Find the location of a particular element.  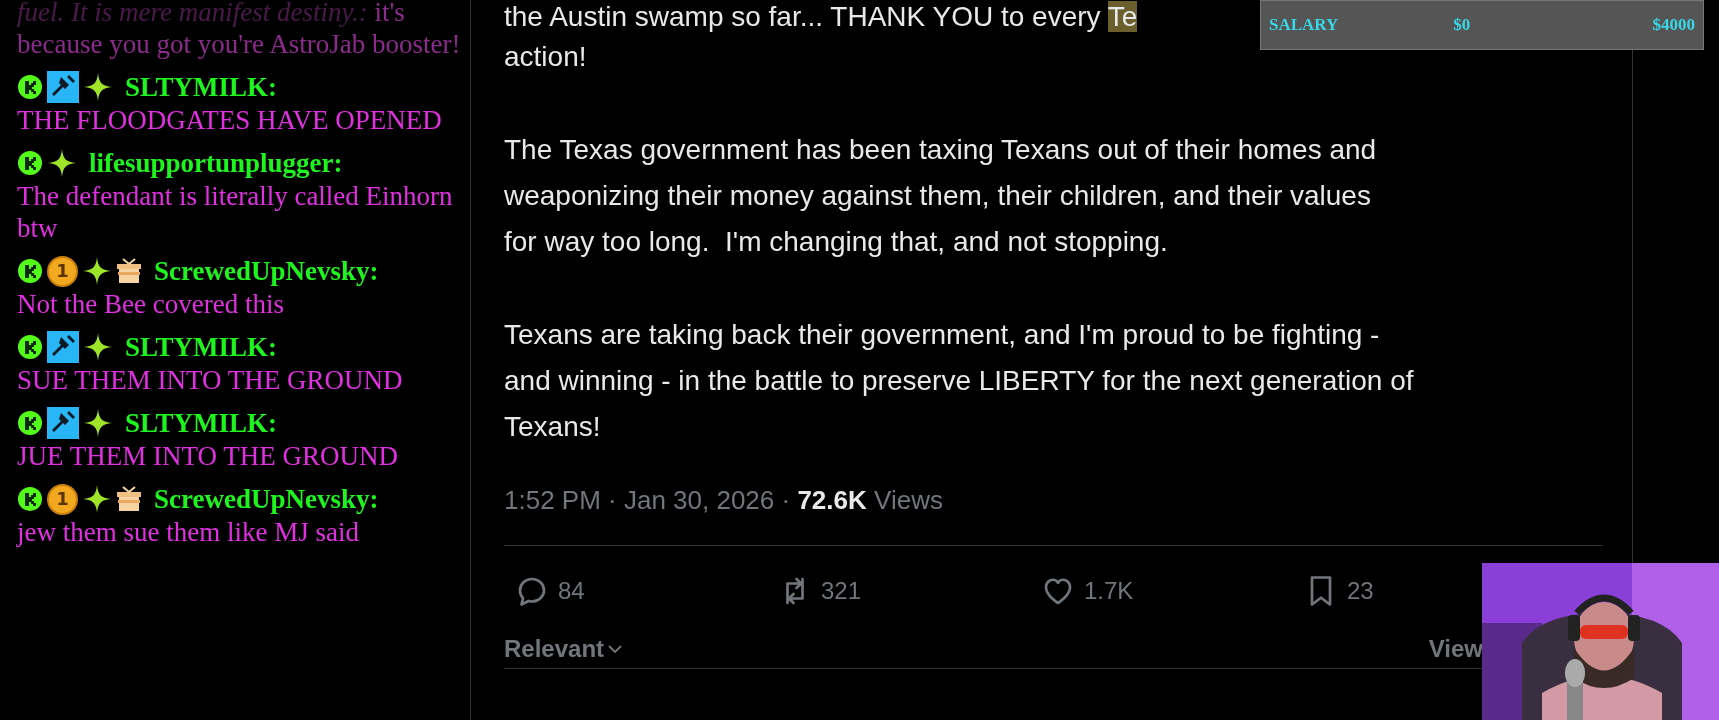

post-text: the Austin swamp so far... THANK YOU to every Te is located at coordinates (821, 17).